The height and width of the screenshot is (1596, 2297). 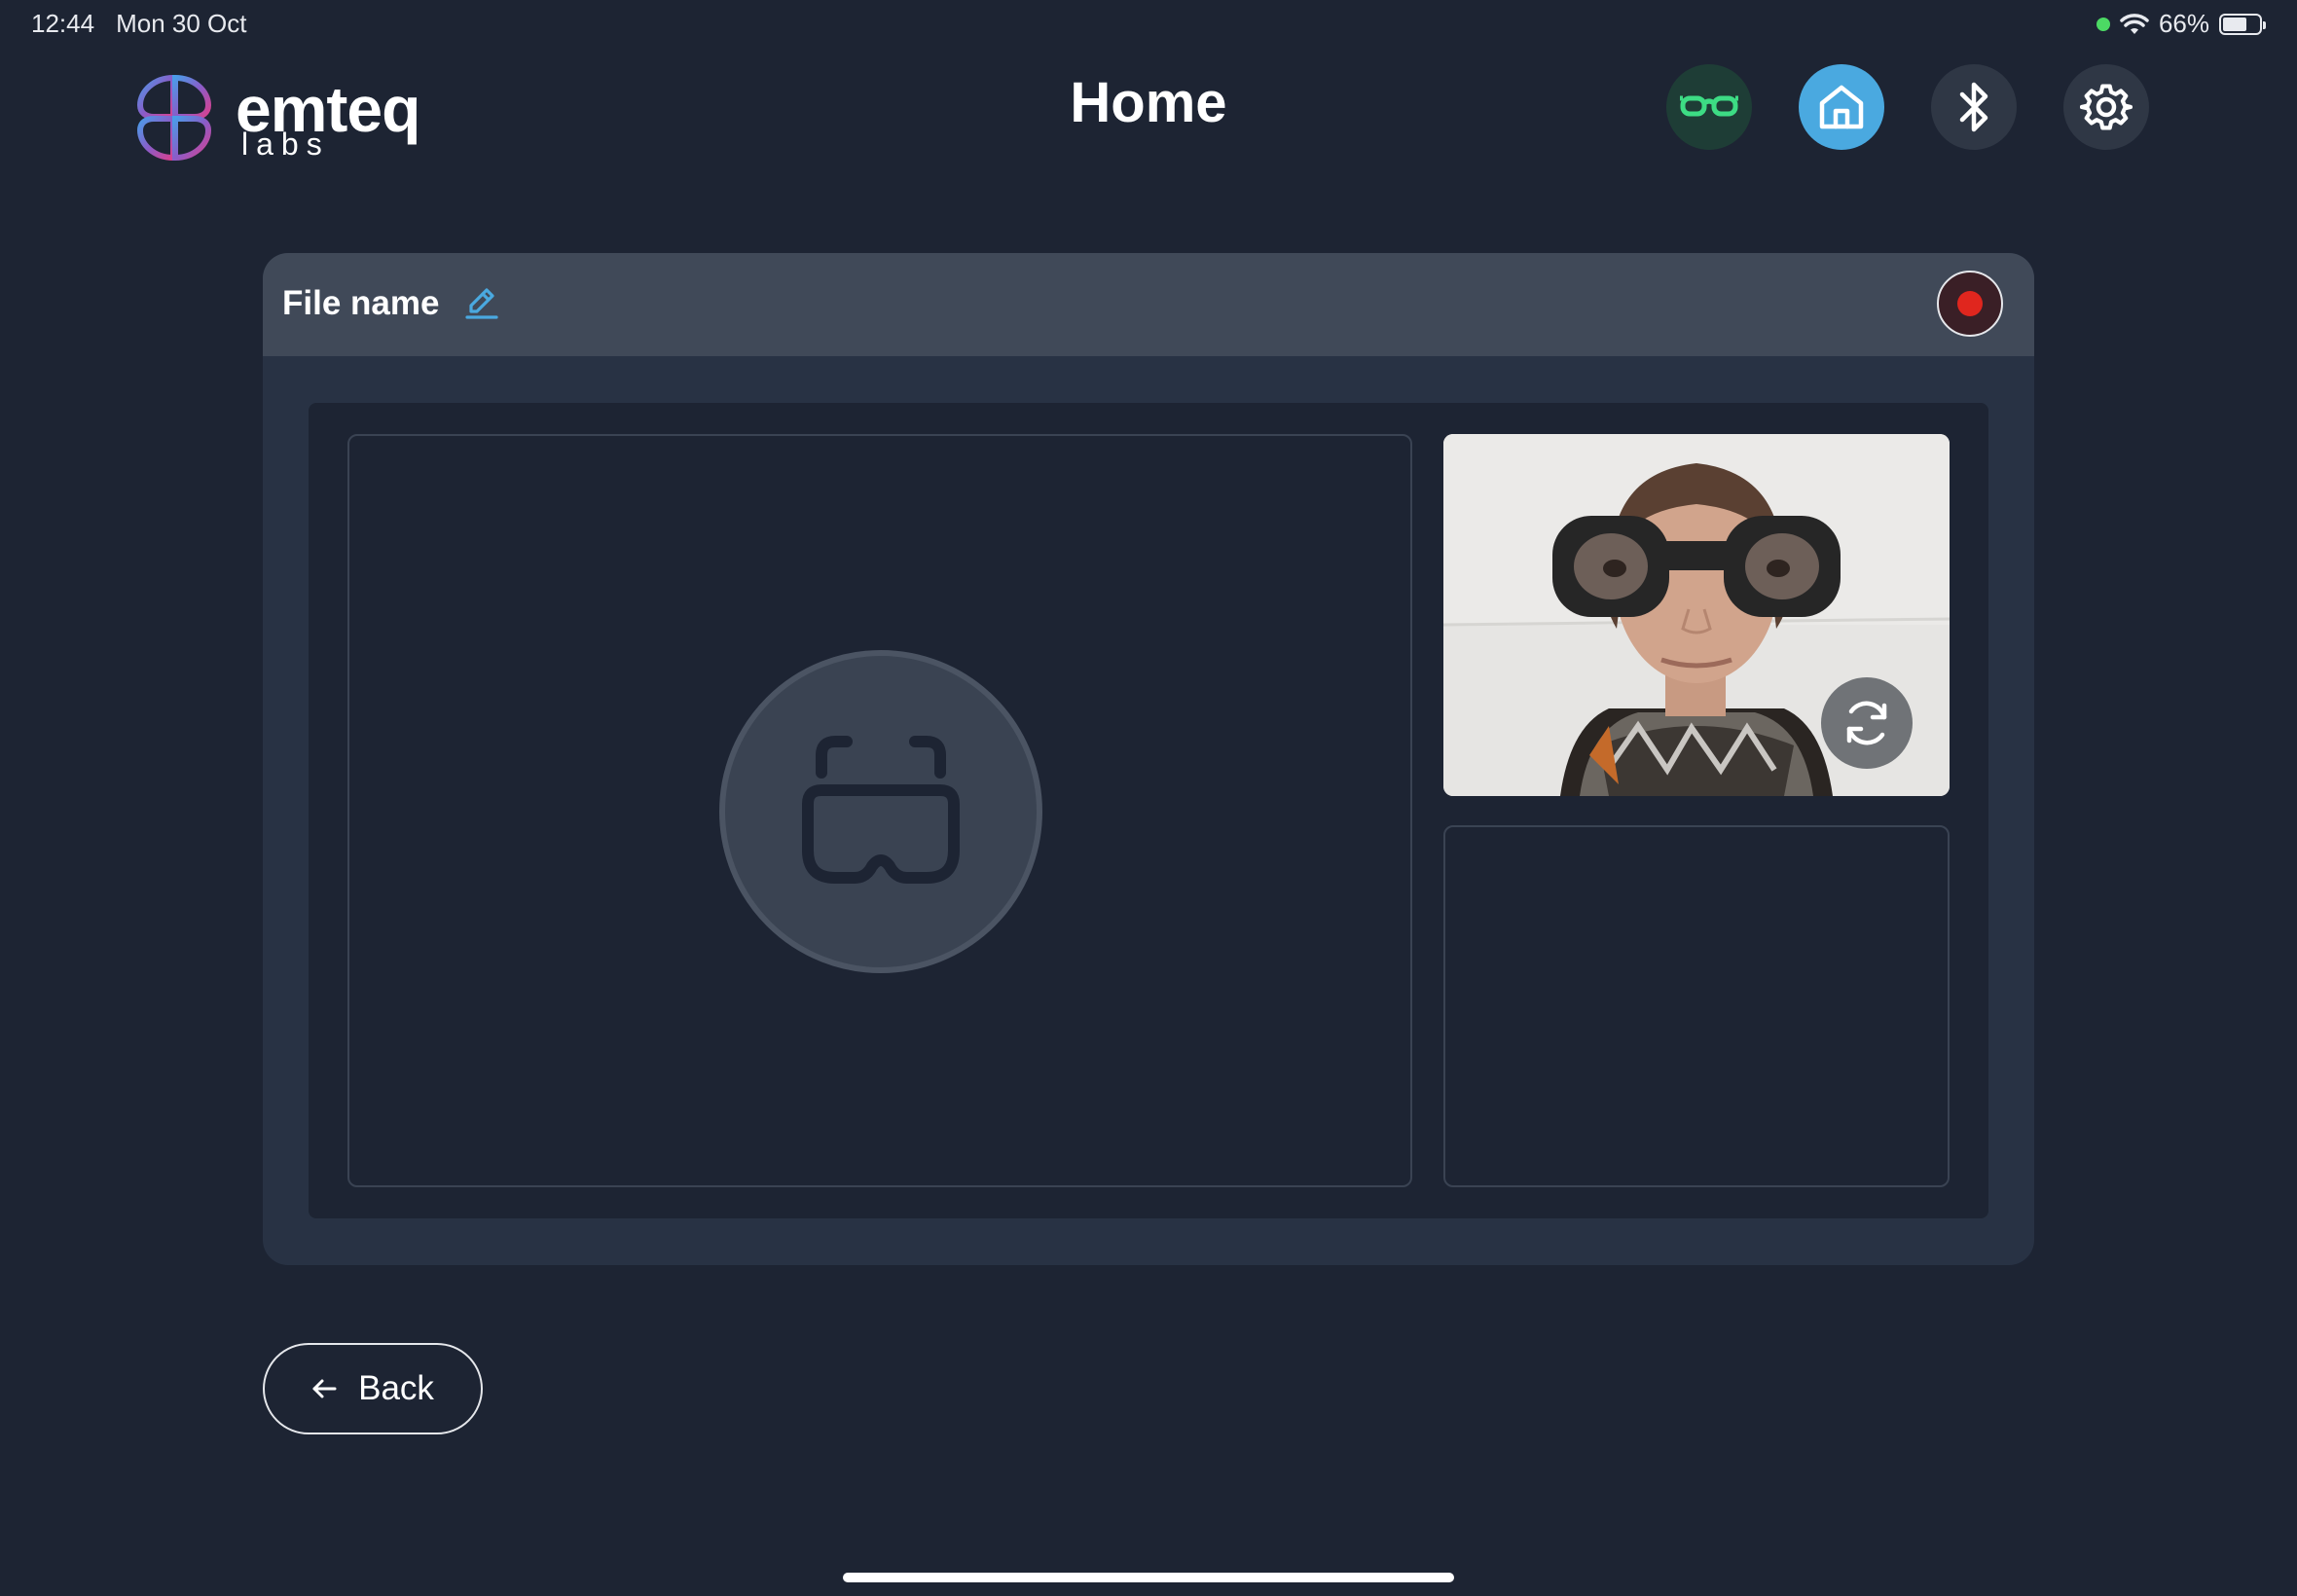 What do you see at coordinates (1697, 1006) in the screenshot?
I see `secondary-view` at bounding box center [1697, 1006].